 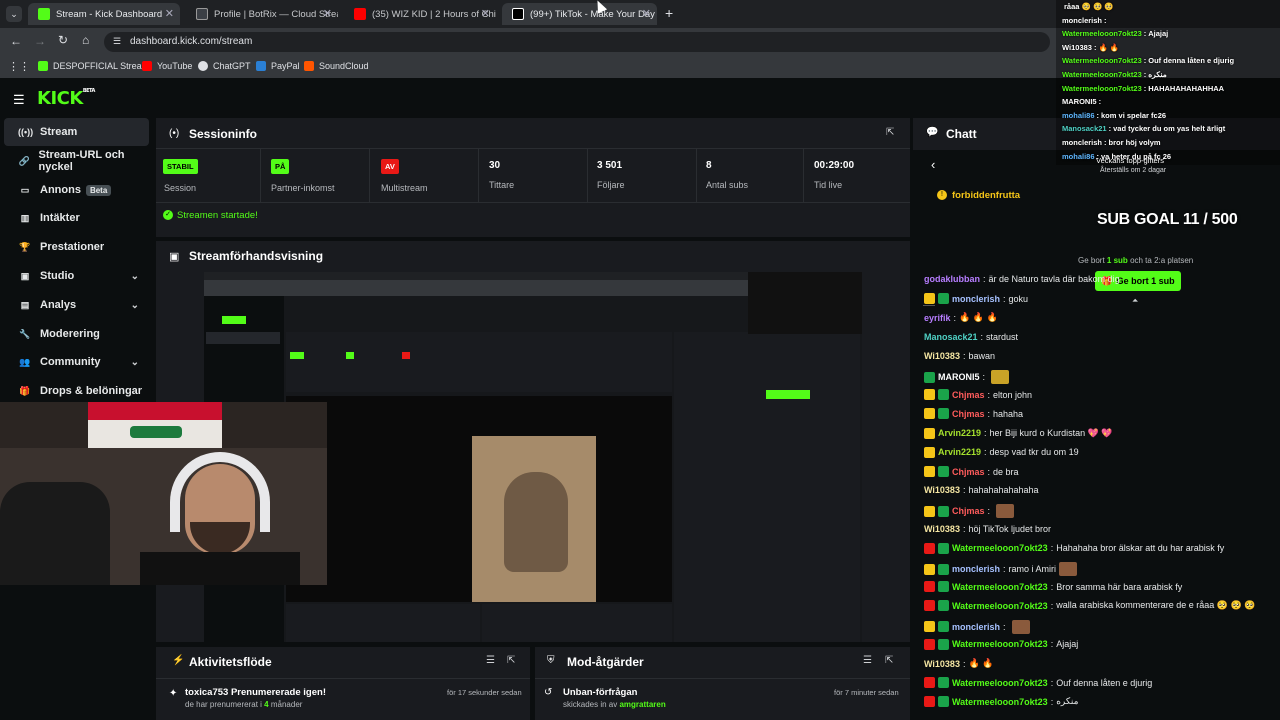 I want to click on chat-back-icon: ‹, so click(x=933, y=164).